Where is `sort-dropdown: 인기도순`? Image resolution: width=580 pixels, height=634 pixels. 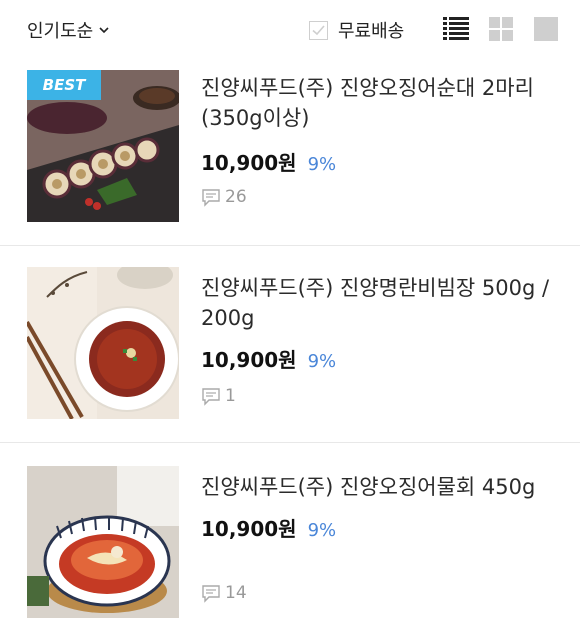 sort-dropdown: 인기도순 is located at coordinates (68, 30).